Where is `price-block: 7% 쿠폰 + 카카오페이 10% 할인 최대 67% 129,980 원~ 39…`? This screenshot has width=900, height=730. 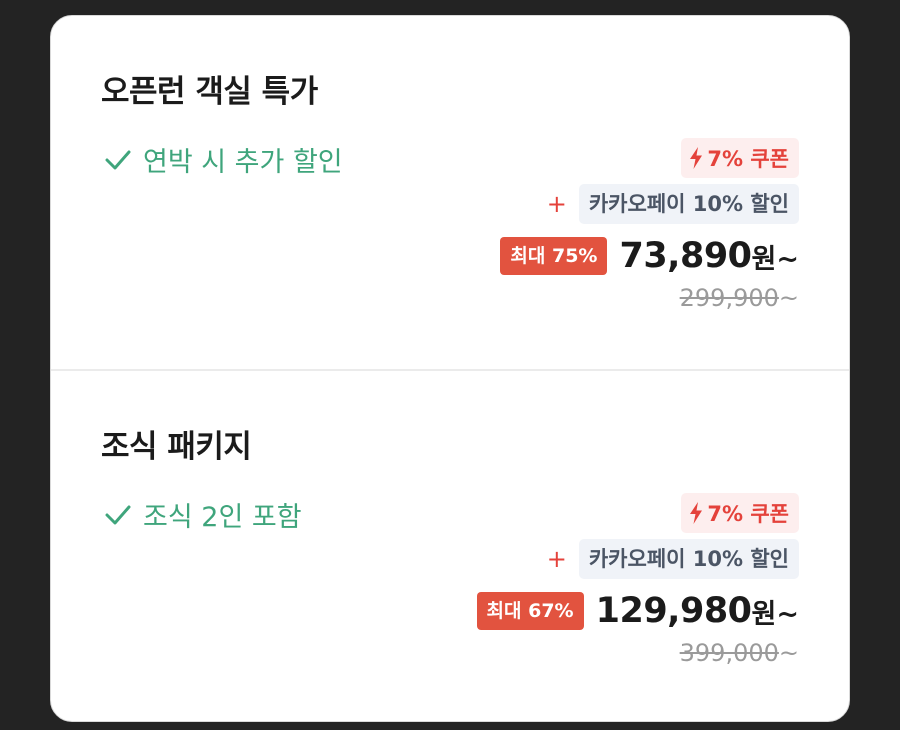
price-block: 7% 쿠폰 + 카카오페이 10% 할인 최대 67% 129,980 원~ 39… is located at coordinates (637, 580).